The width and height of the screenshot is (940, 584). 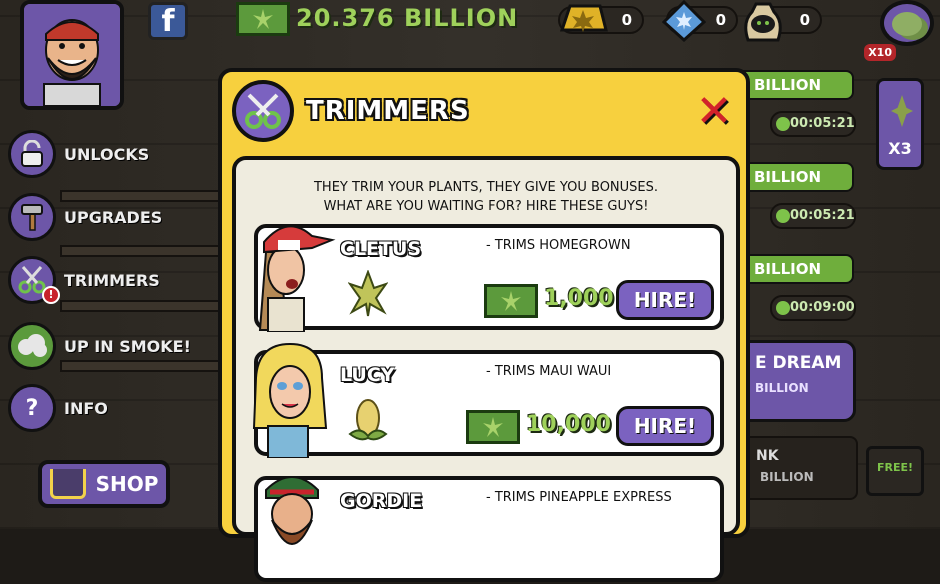 What do you see at coordinates (381, 501) in the screenshot?
I see `trimmer-name: GORDIE` at bounding box center [381, 501].